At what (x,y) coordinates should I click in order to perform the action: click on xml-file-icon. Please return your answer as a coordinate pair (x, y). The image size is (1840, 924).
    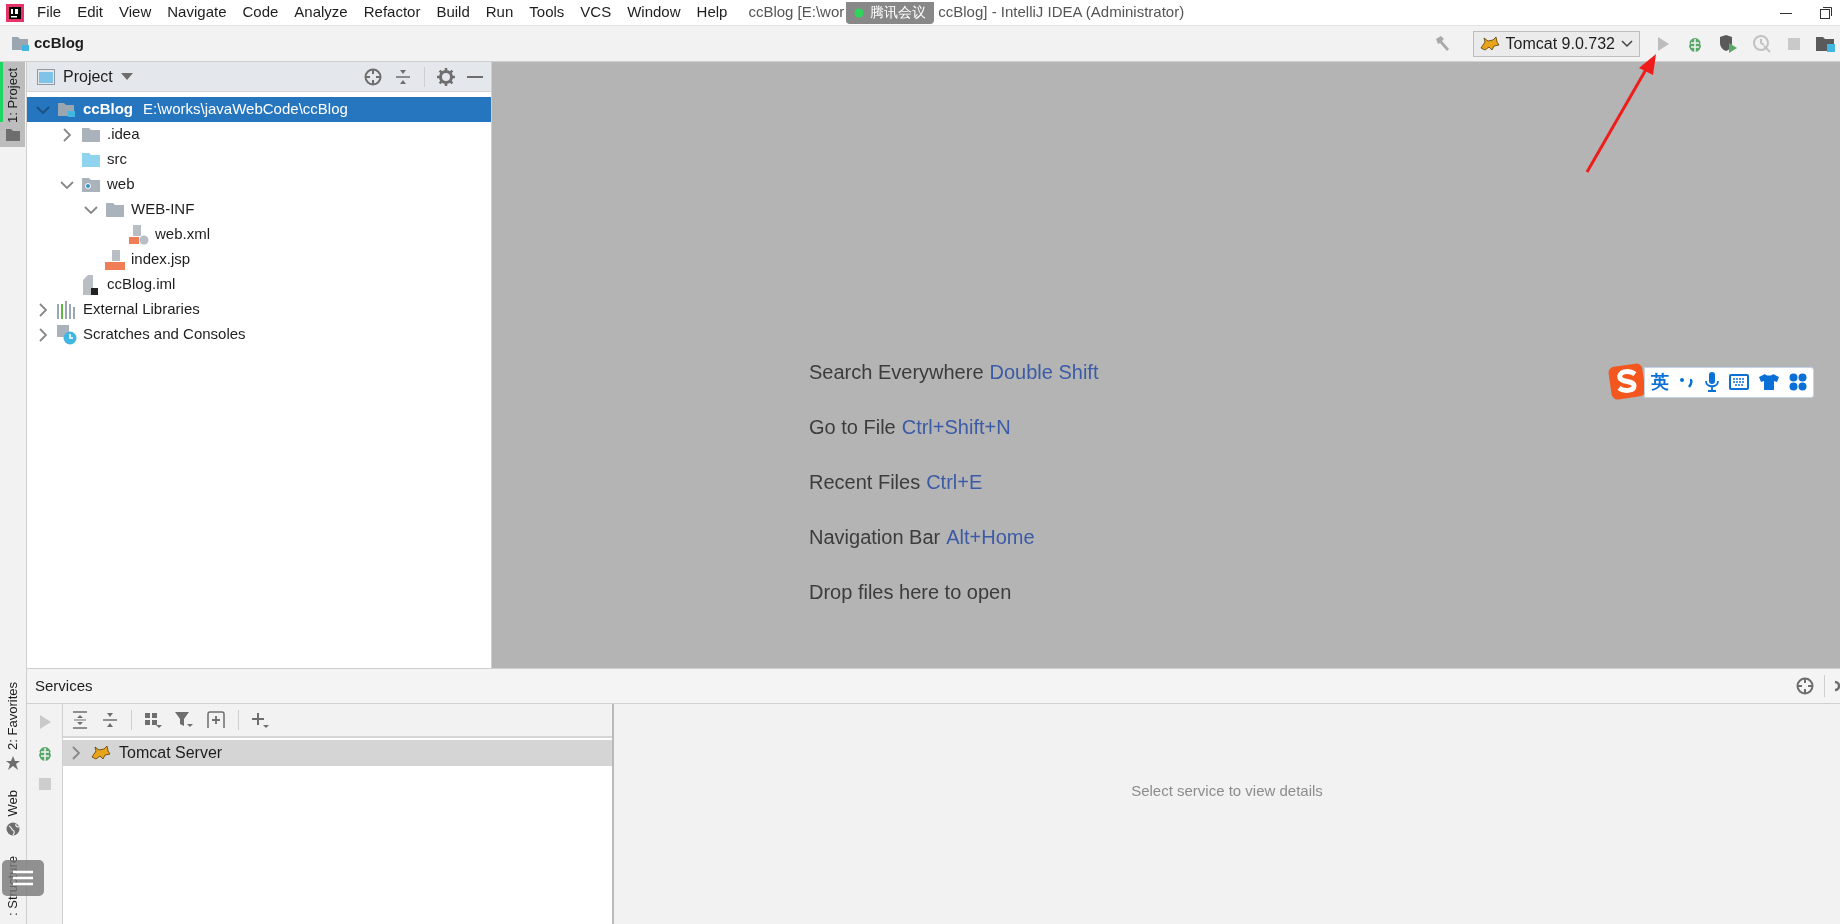
    Looking at the image, I should click on (139, 234).